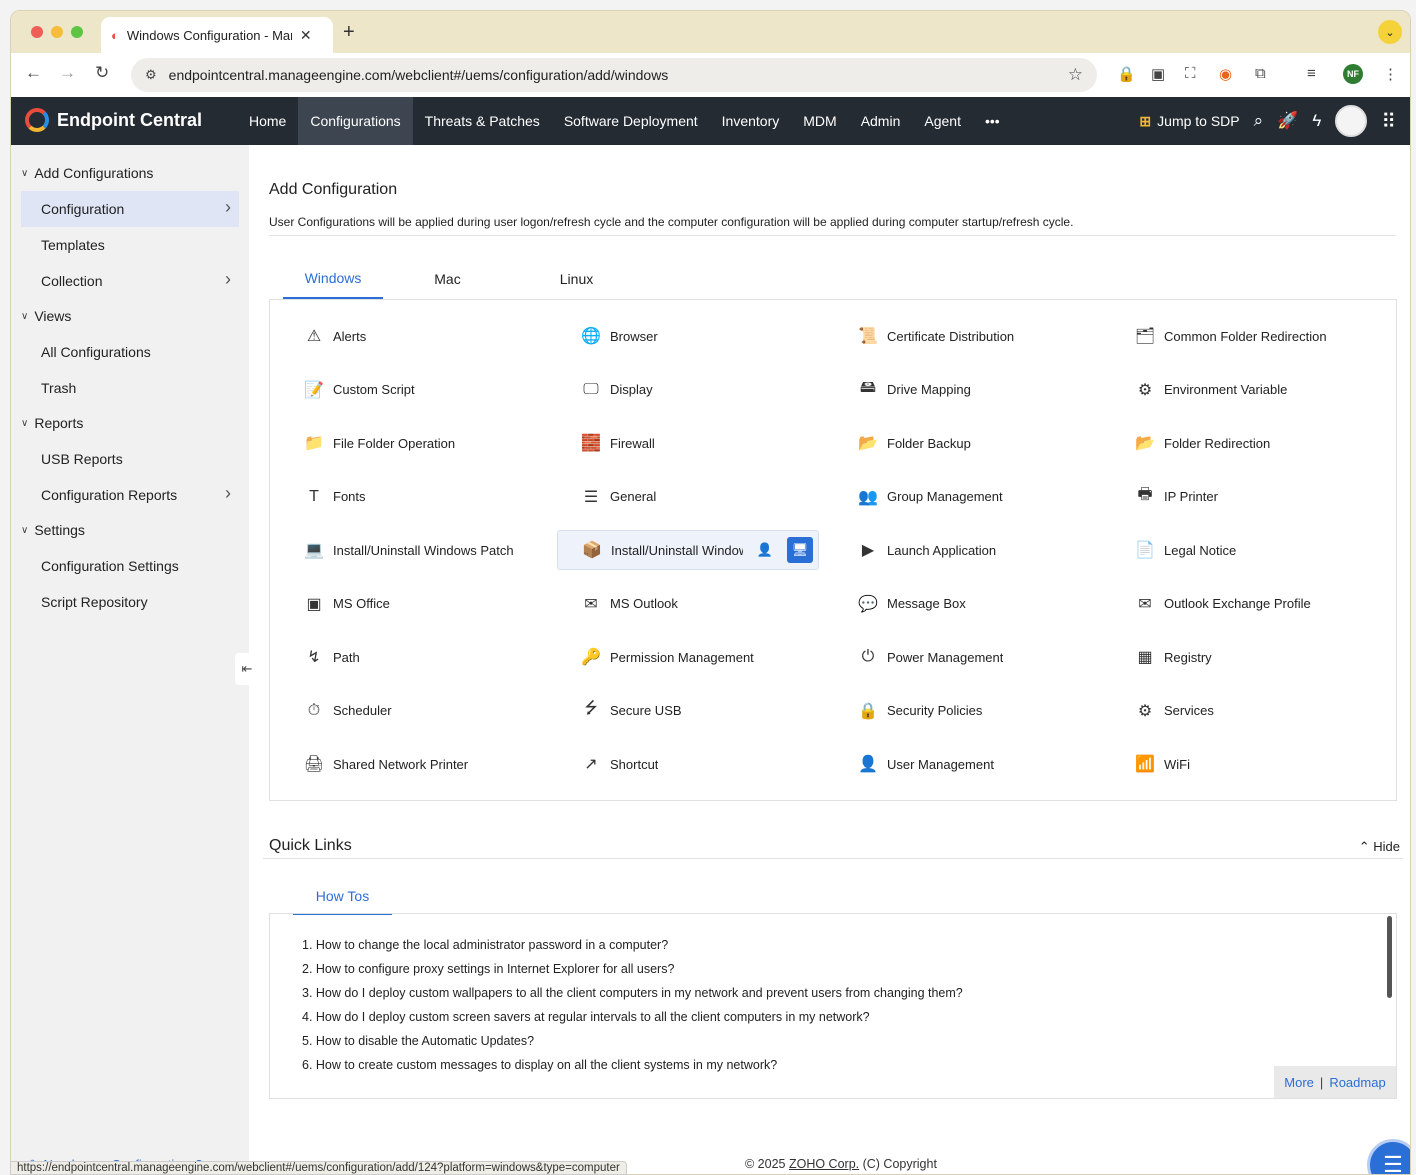  What do you see at coordinates (688, 390) in the screenshot?
I see `config-display: 🖵 Display` at bounding box center [688, 390].